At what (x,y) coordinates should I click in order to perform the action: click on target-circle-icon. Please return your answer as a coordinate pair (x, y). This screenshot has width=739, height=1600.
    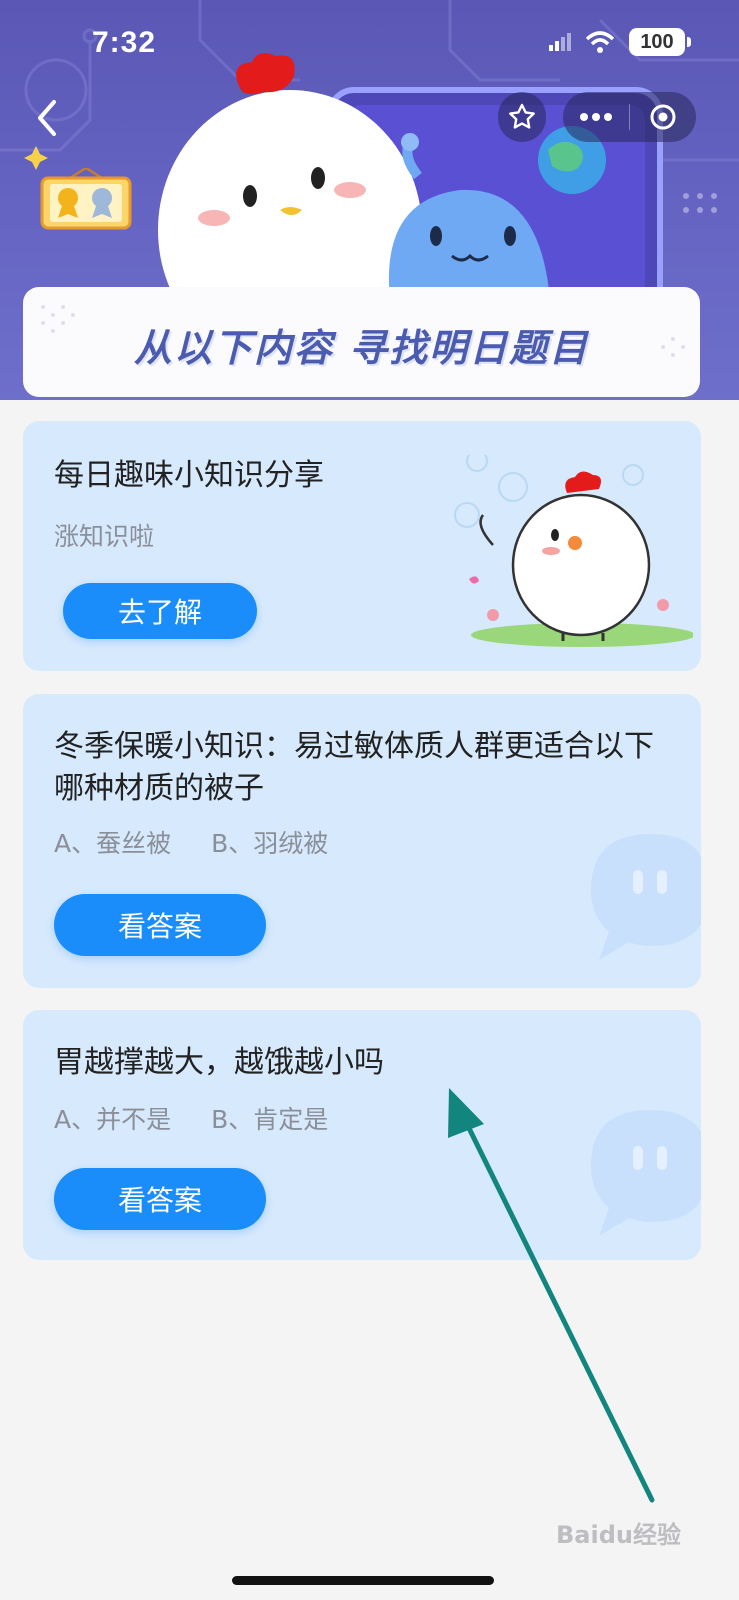
    Looking at the image, I should click on (663, 117).